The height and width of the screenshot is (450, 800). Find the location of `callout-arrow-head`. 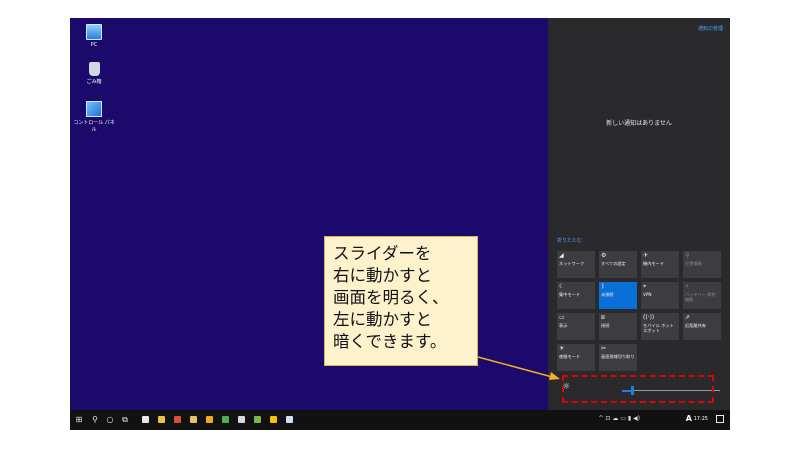

callout-arrow-head is located at coordinates (554, 376).